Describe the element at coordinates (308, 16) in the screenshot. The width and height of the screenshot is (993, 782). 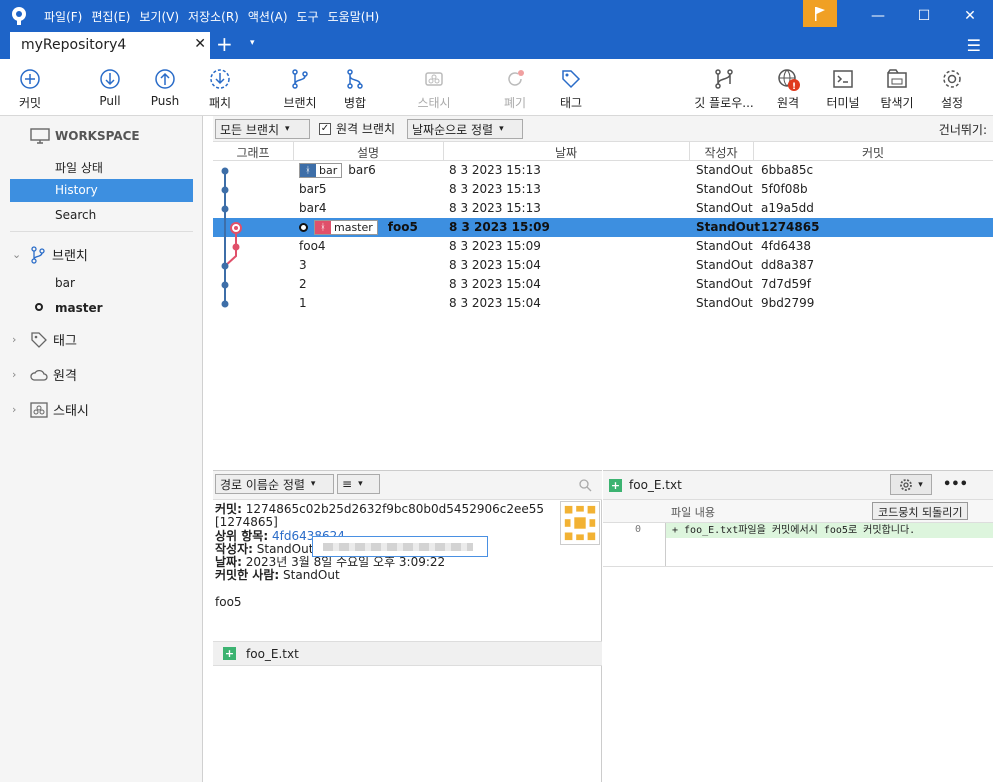
I see `menu-tools: 도구` at that location.